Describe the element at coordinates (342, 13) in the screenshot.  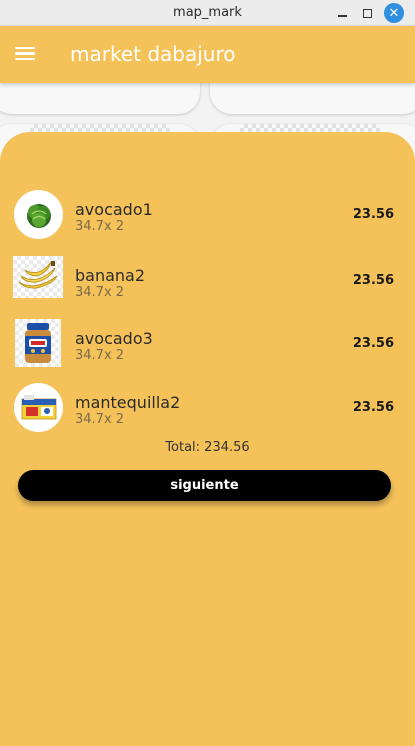
I see `minimize-icon` at that location.